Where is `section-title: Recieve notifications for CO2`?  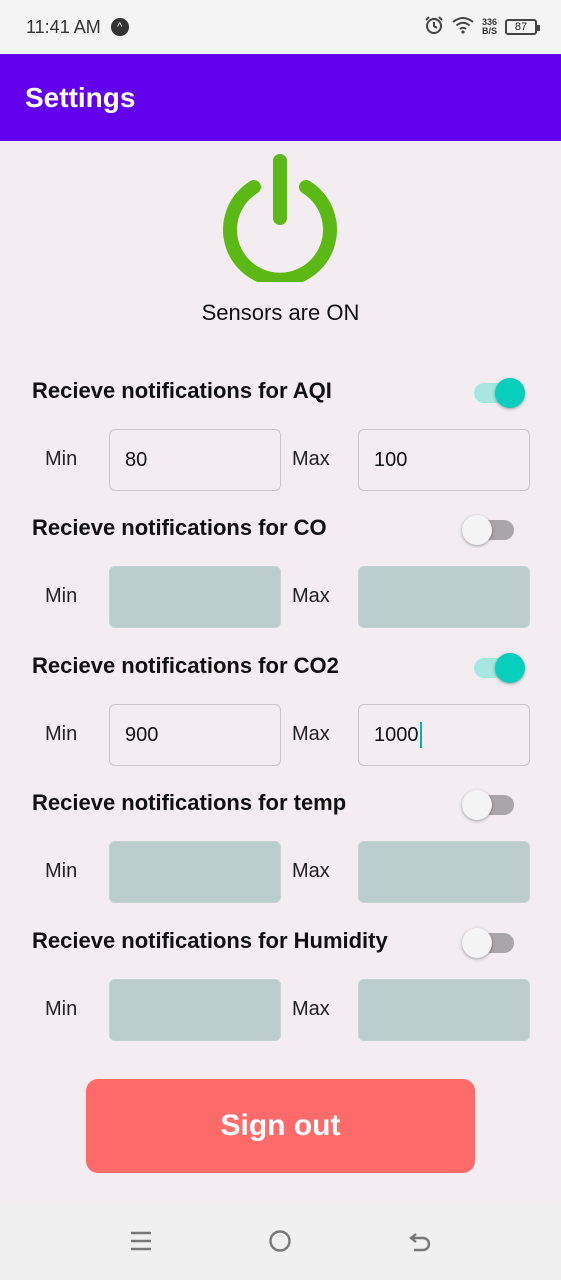 section-title: Recieve notifications for CO2 is located at coordinates (185, 665).